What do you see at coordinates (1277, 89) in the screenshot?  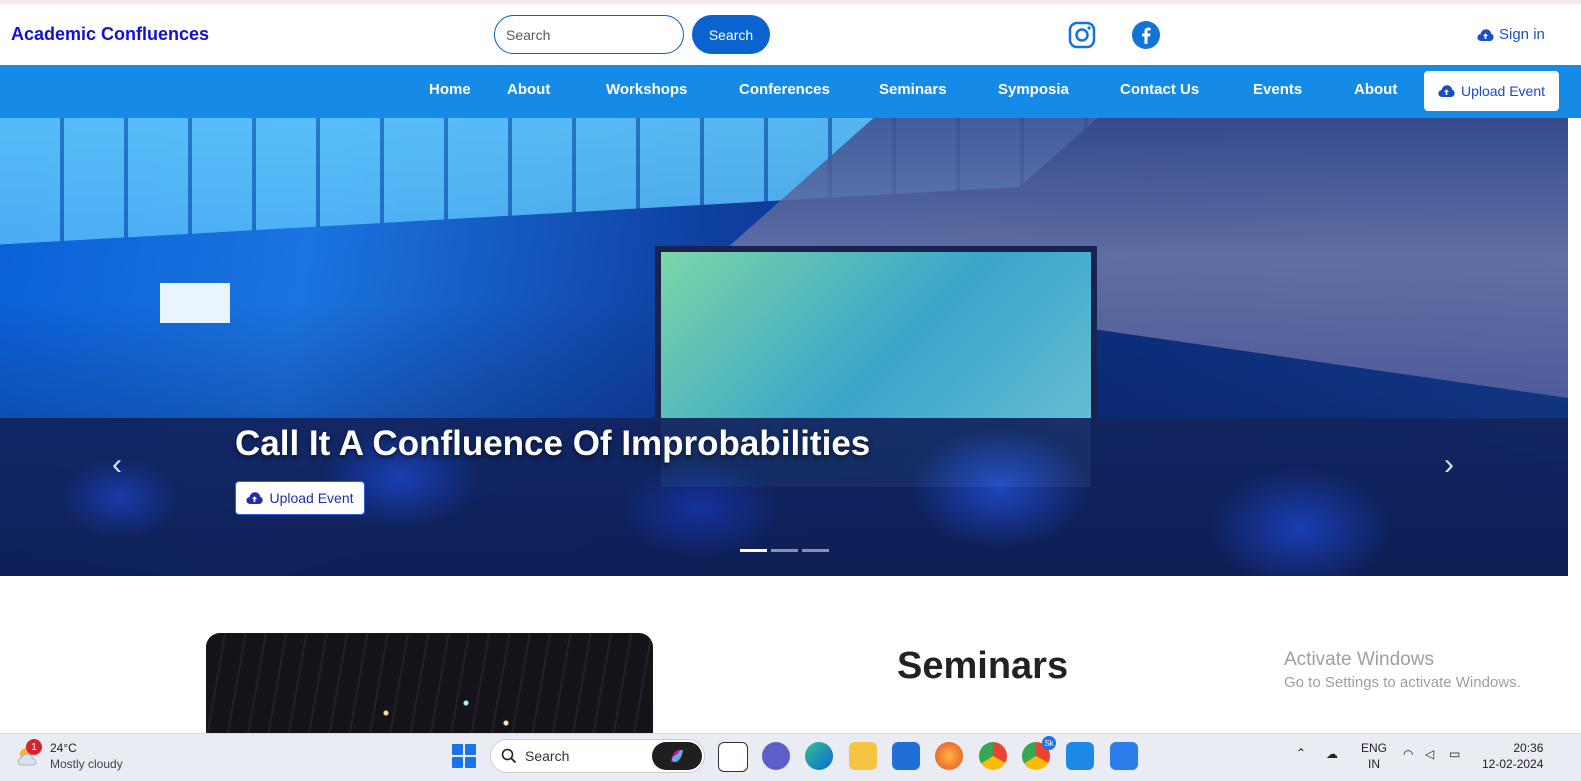 I see `nav-events: Events` at bounding box center [1277, 89].